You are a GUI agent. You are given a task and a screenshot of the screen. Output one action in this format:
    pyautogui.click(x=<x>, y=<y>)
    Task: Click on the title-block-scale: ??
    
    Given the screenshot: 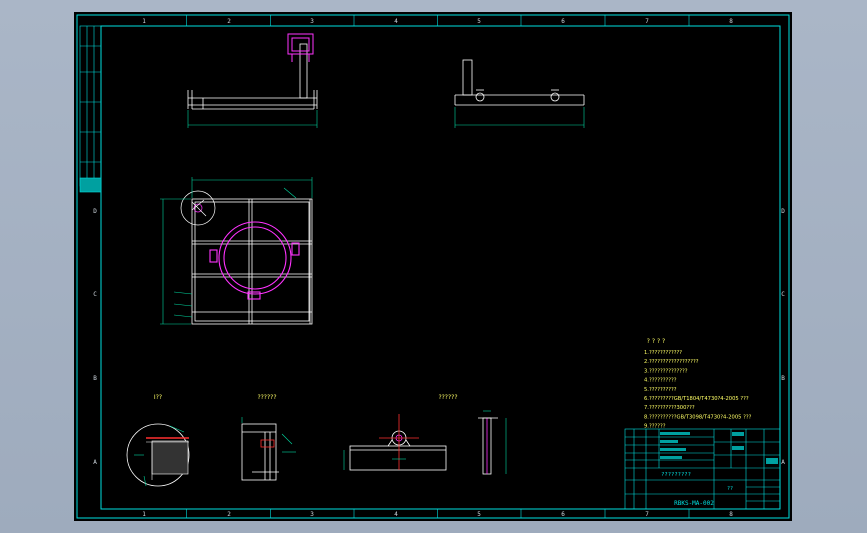 What is the action you would take?
    pyautogui.click(x=730, y=489)
    